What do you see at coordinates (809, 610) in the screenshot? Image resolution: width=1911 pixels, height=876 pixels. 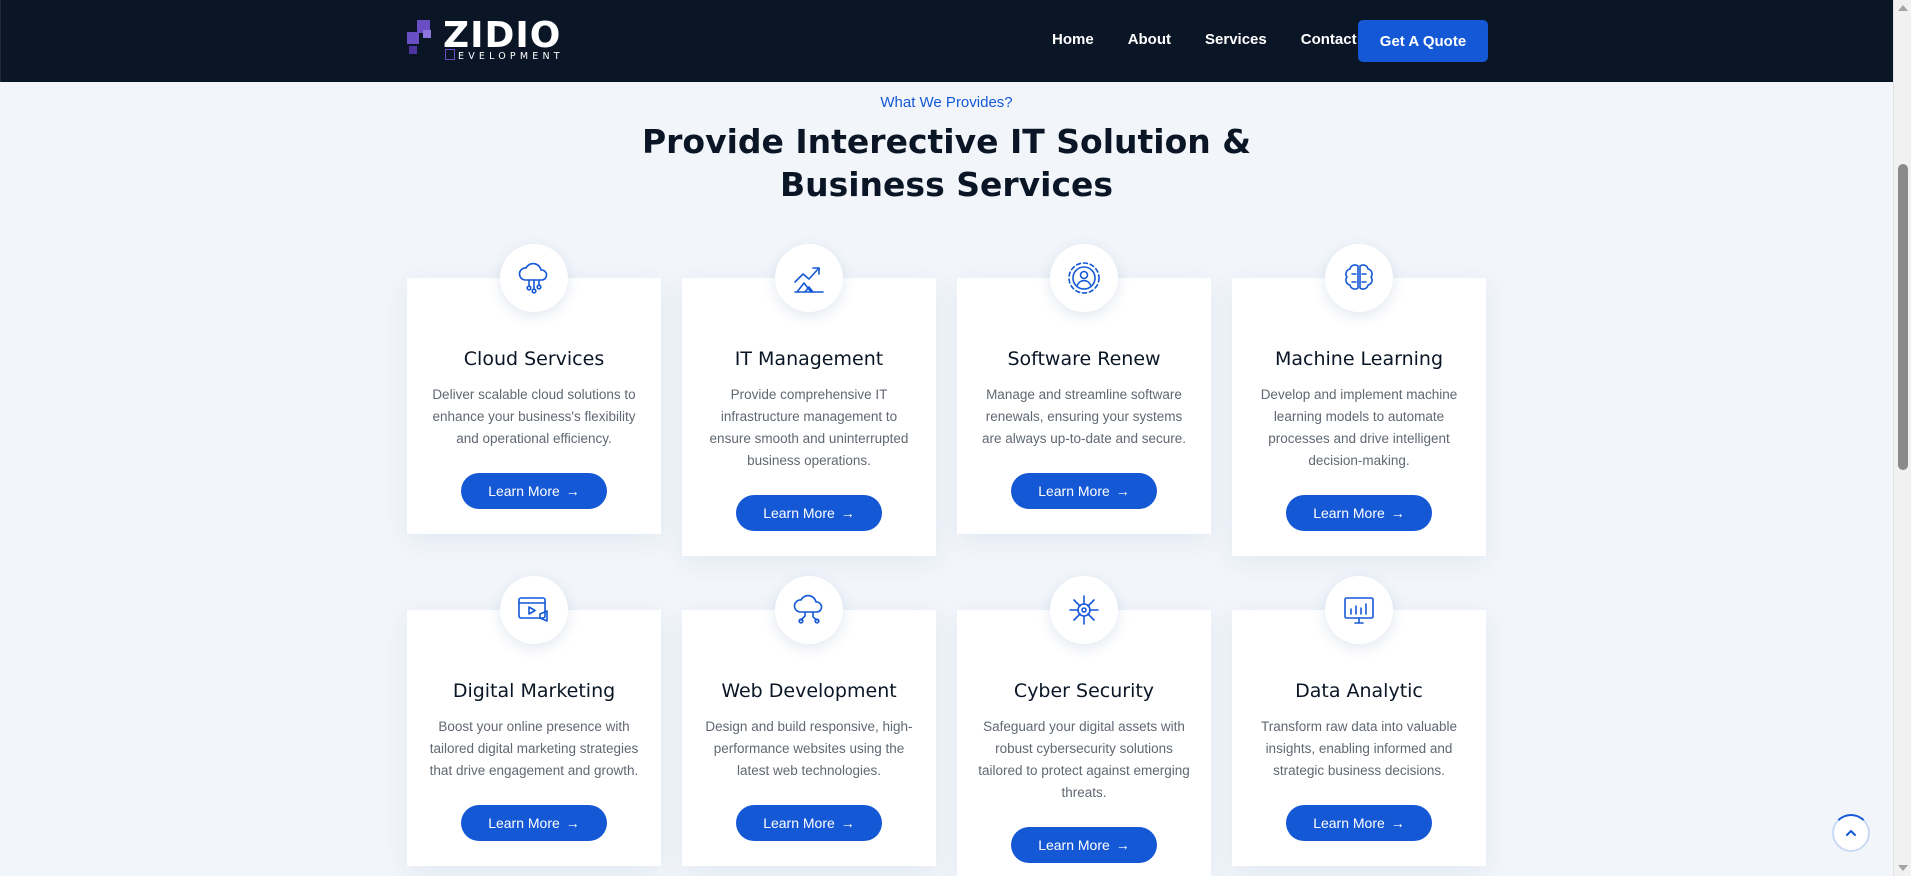 I see `cloud-code-icon` at bounding box center [809, 610].